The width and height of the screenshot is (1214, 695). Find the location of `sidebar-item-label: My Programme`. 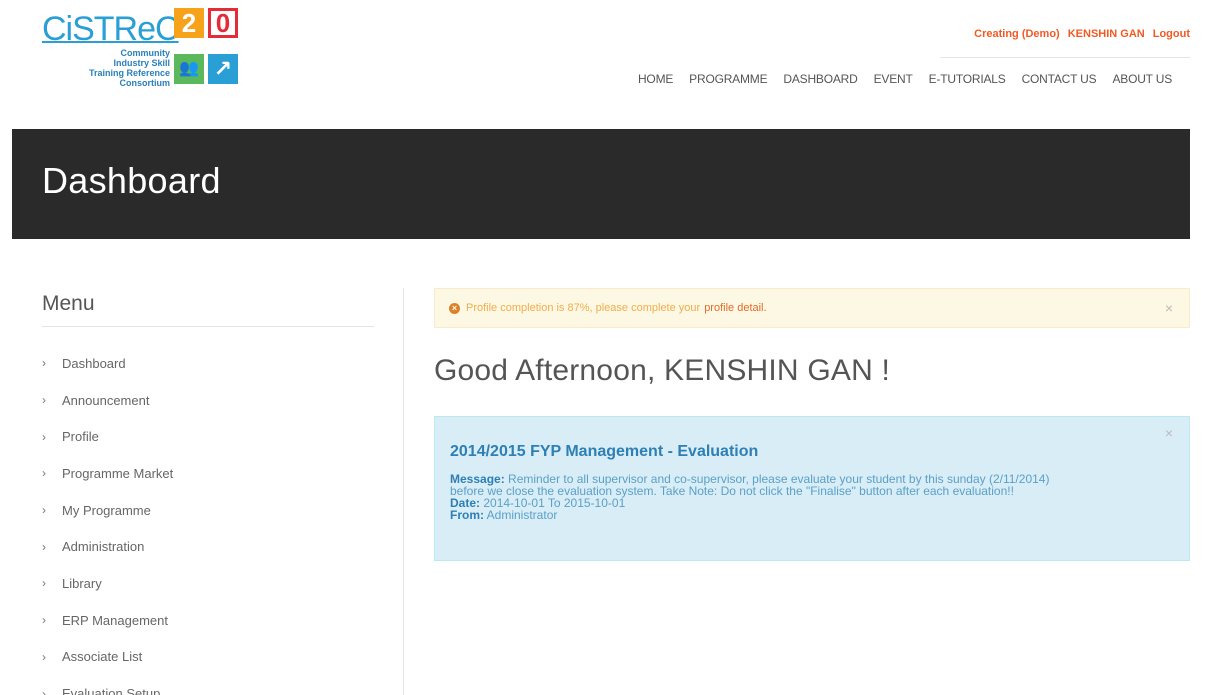

sidebar-item-label: My Programme is located at coordinates (106, 510).